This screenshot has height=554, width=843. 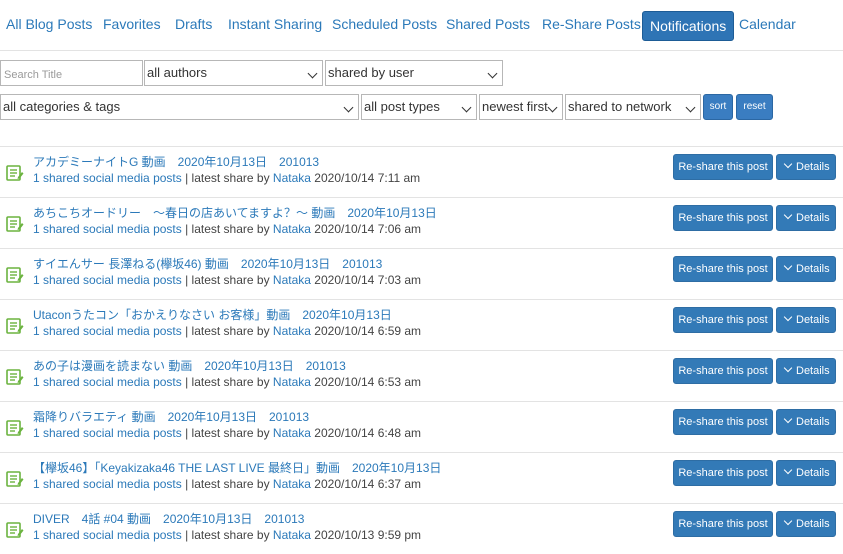 I want to click on tab-shared-posts: Shared Posts, so click(x=488, y=24).